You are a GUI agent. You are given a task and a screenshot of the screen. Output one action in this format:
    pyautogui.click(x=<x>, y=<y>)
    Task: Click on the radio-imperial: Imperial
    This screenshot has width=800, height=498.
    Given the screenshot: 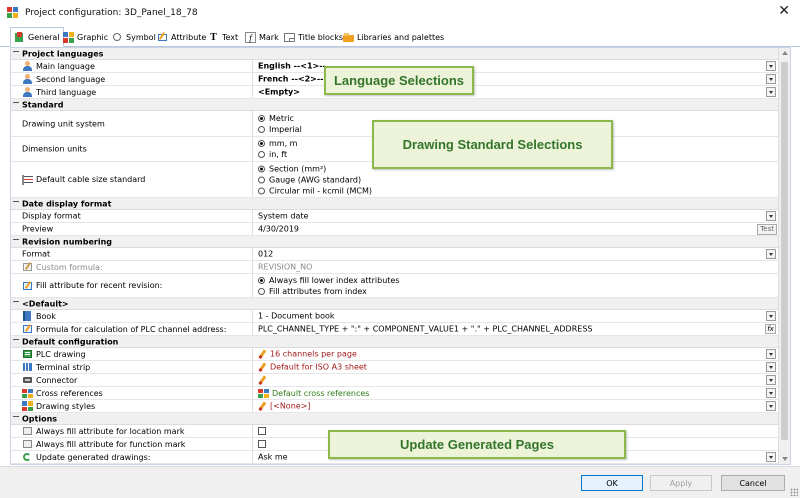 What is the action you would take?
    pyautogui.click(x=280, y=129)
    